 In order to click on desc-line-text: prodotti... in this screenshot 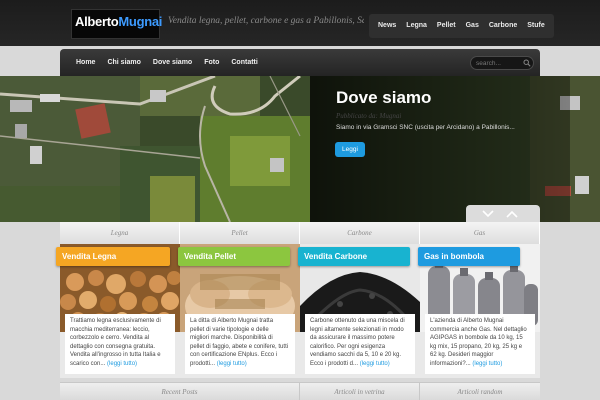, I will do `click(203, 363)`.